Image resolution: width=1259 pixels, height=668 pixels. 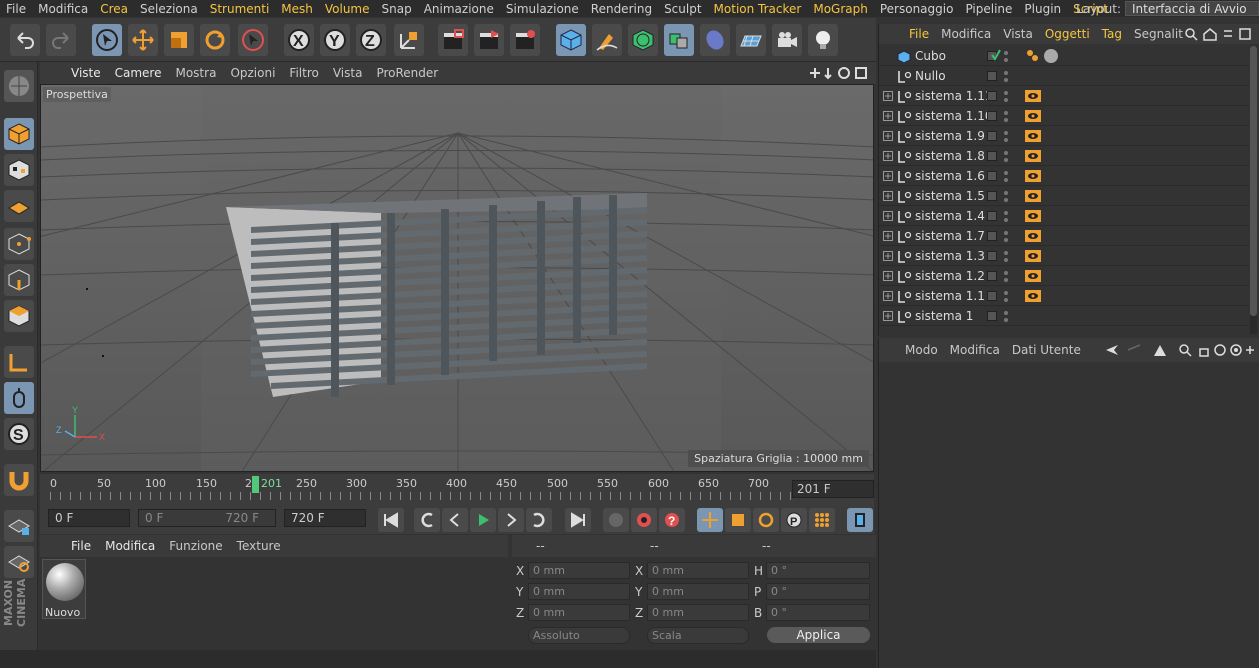 What do you see at coordinates (195, 73) in the screenshot?
I see `viewport-menu-mostra: Mostra` at bounding box center [195, 73].